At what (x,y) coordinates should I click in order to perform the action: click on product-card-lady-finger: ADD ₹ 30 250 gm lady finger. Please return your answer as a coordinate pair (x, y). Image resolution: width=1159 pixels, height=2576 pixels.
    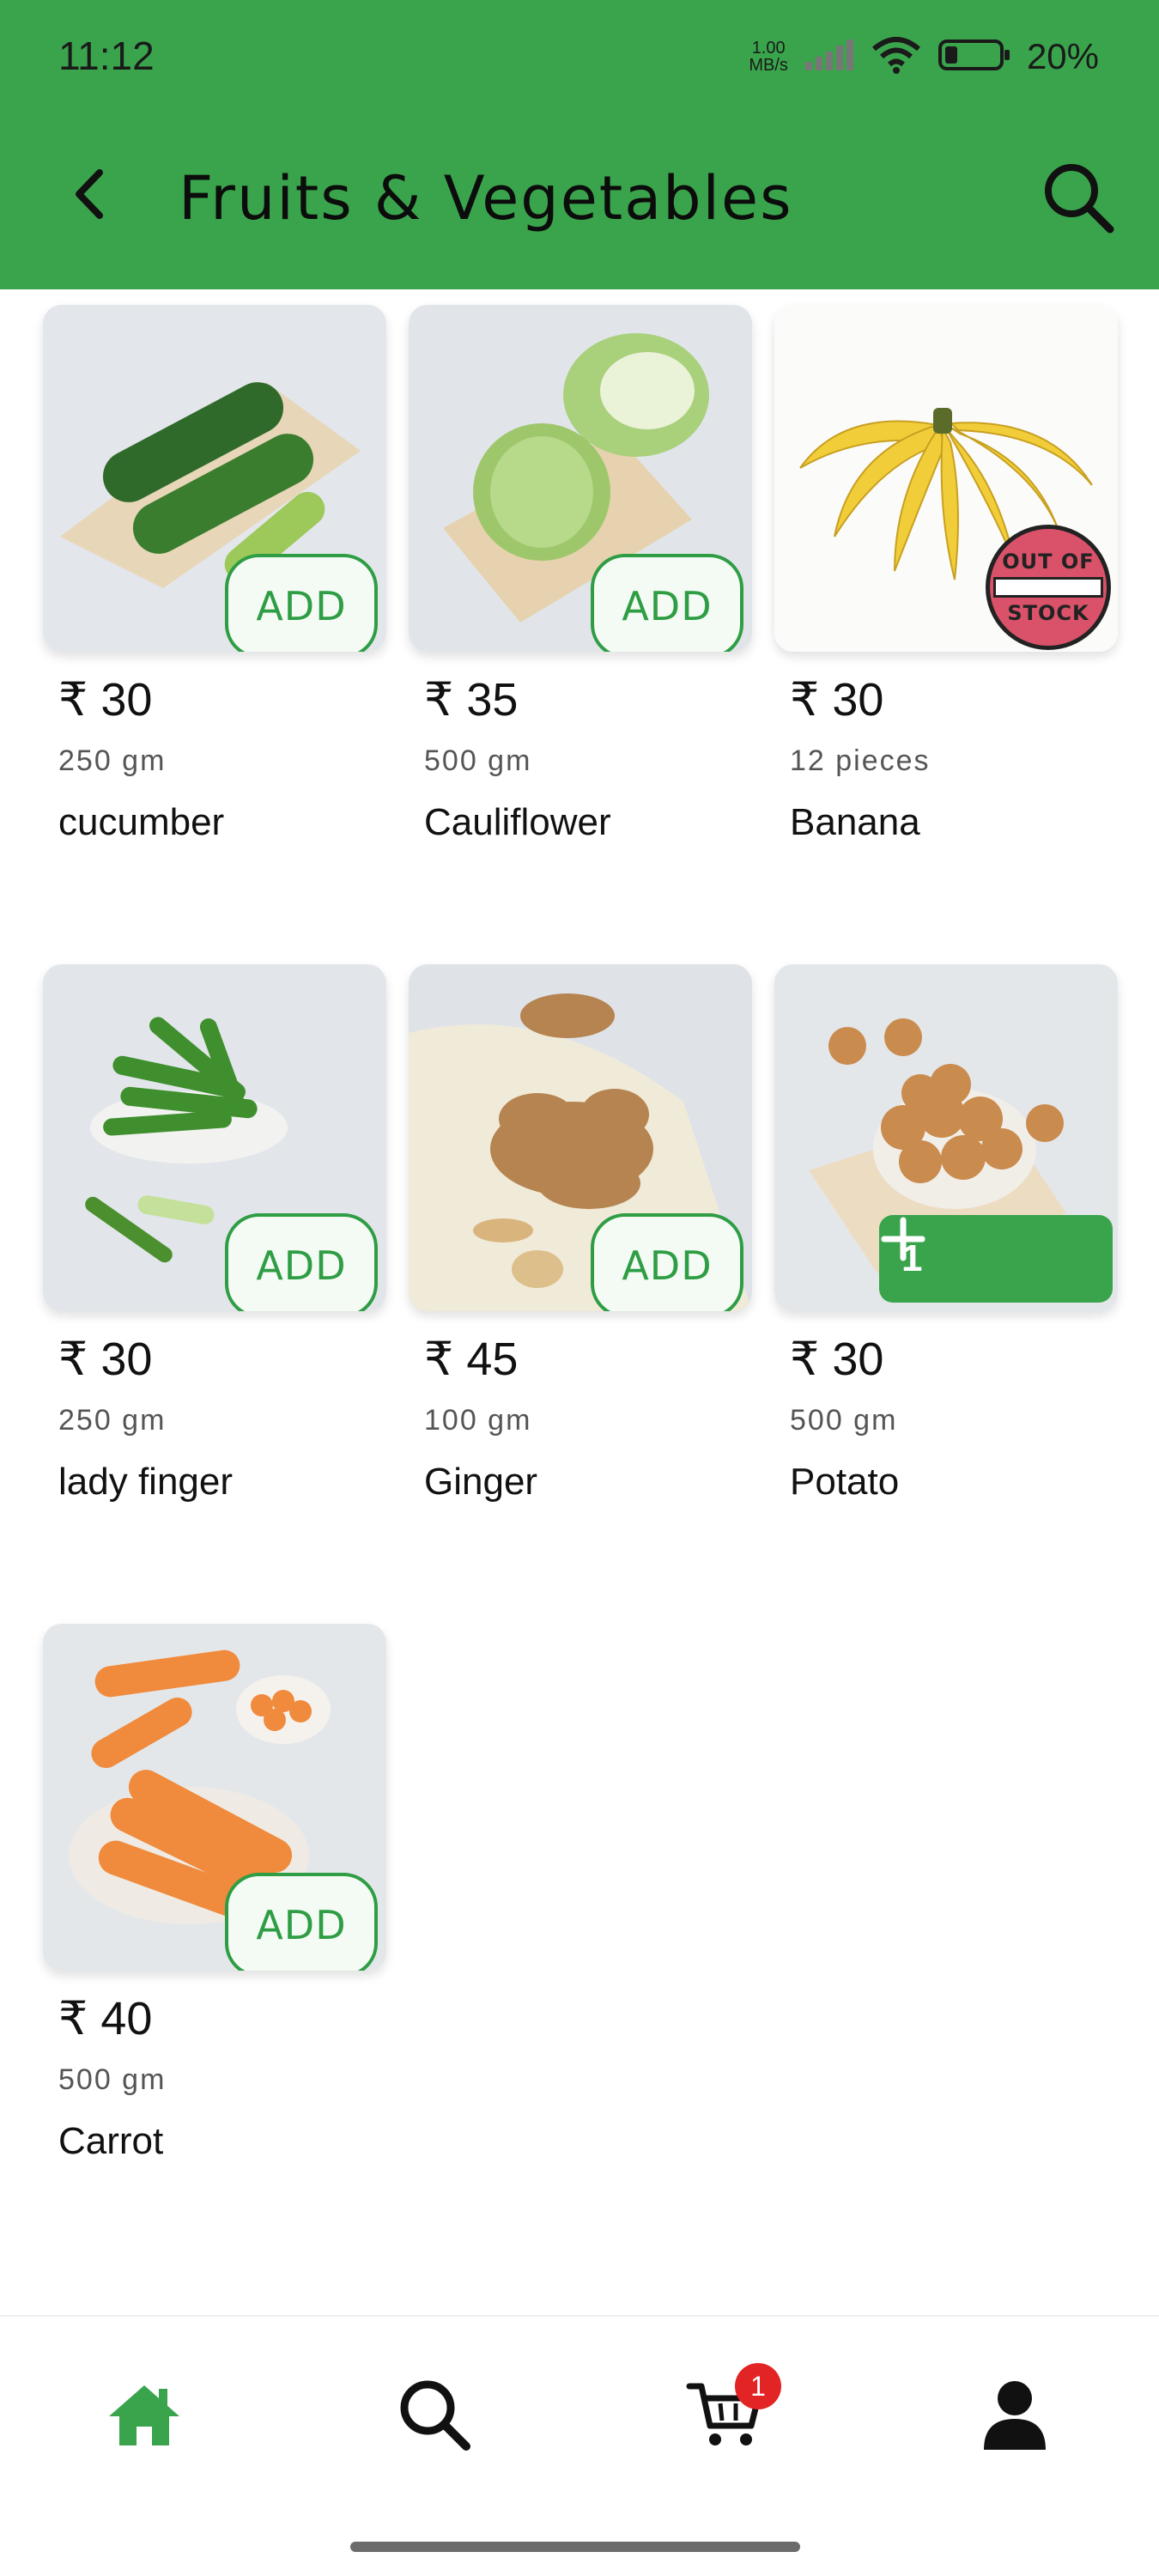
    Looking at the image, I should click on (214, 1266).